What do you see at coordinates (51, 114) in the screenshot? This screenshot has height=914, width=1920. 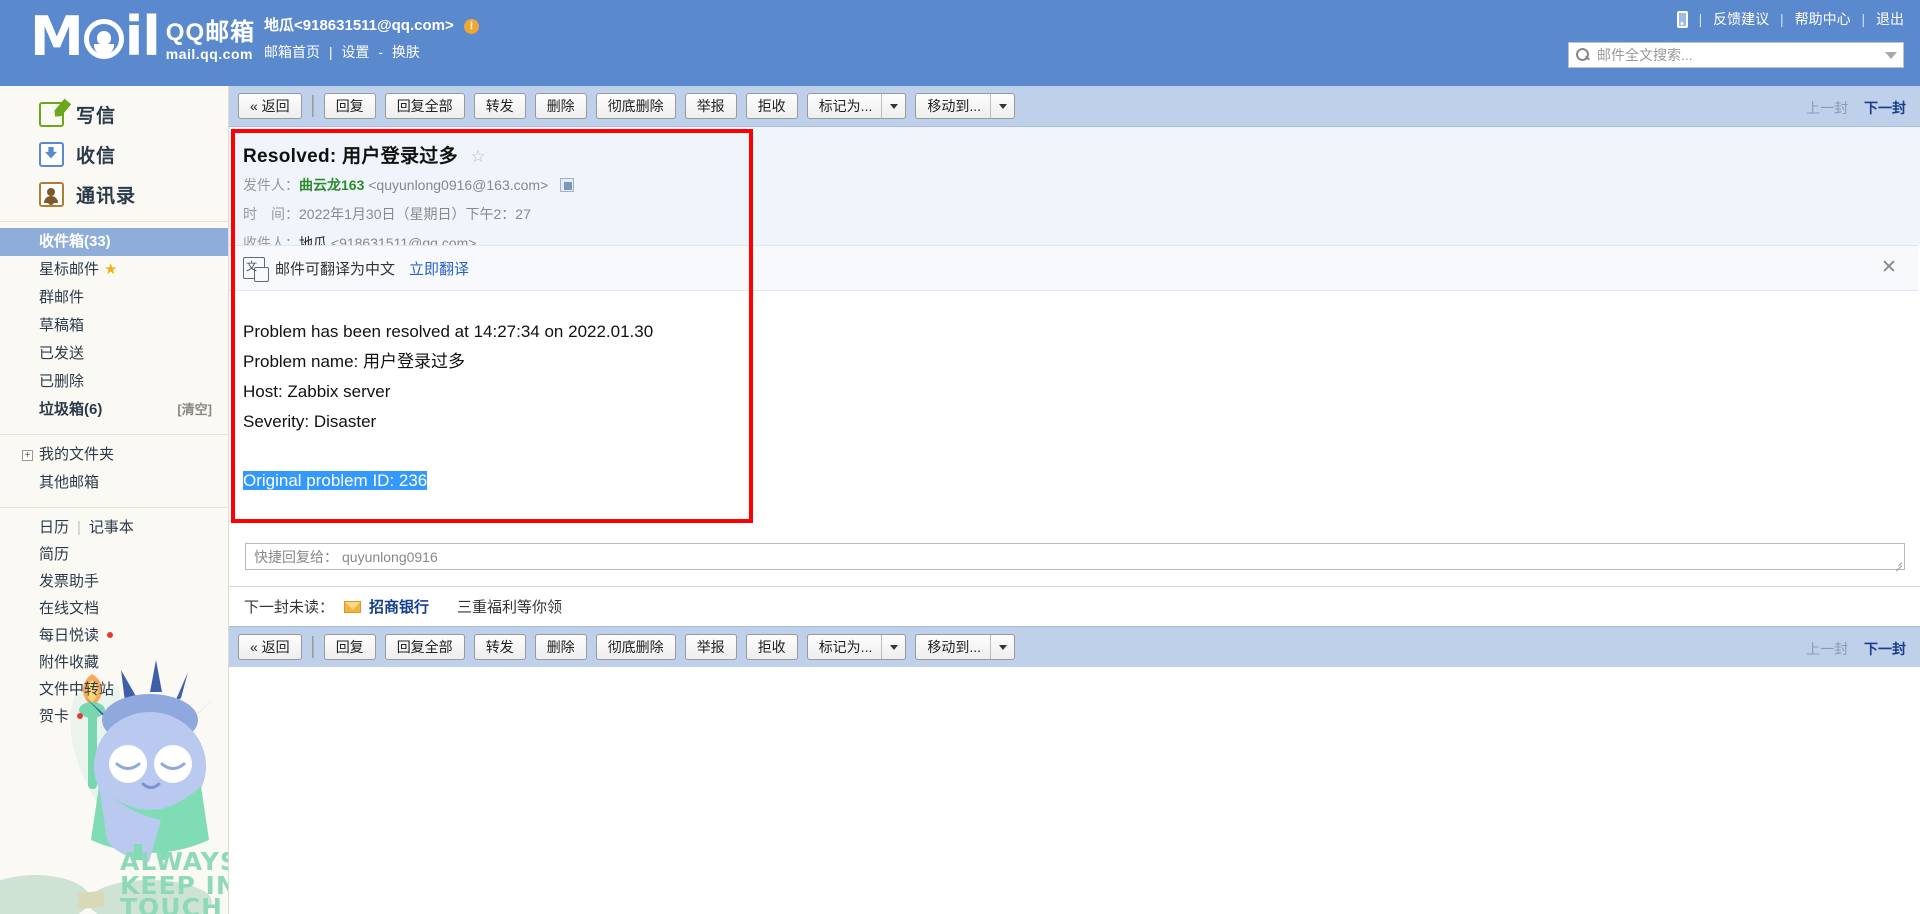 I see `compose-icon` at bounding box center [51, 114].